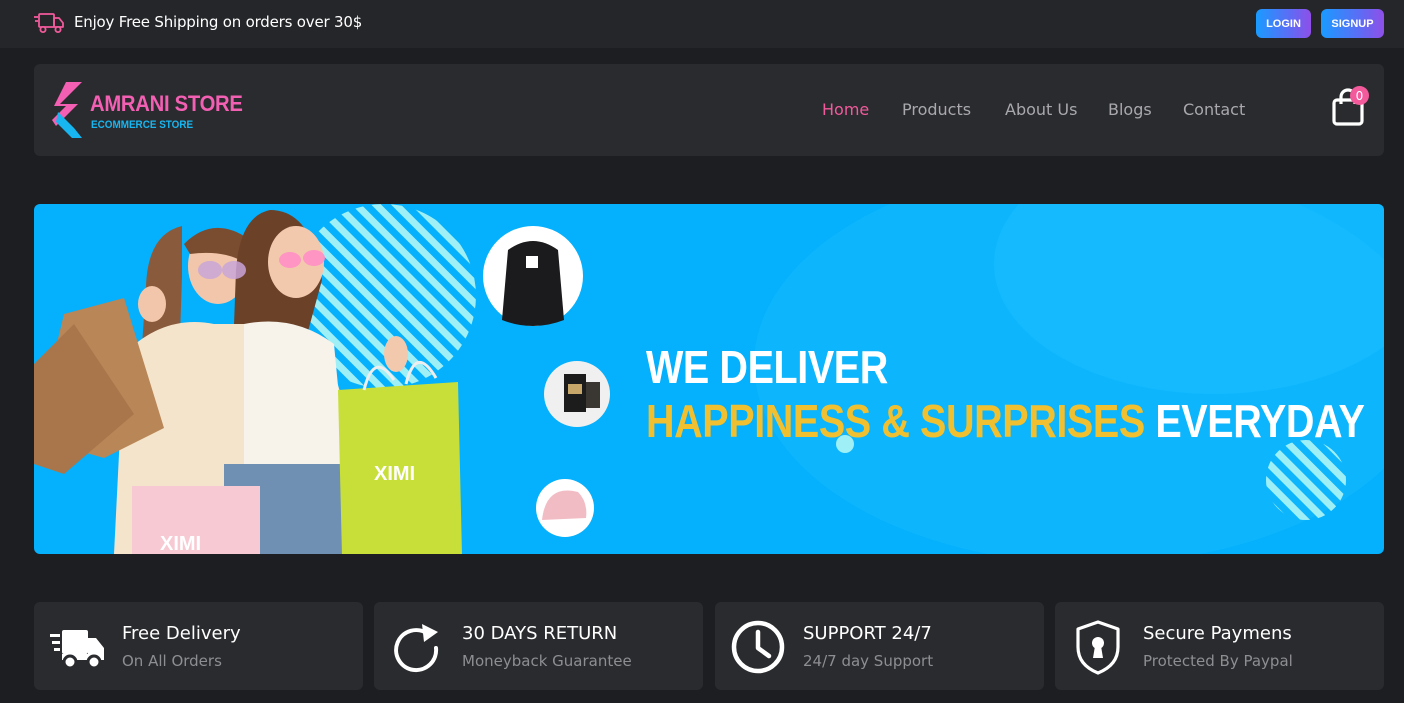  Describe the element at coordinates (1219, 646) in the screenshot. I see `feature-secure-payments: Secure Paymens Protected By Paypal` at that location.